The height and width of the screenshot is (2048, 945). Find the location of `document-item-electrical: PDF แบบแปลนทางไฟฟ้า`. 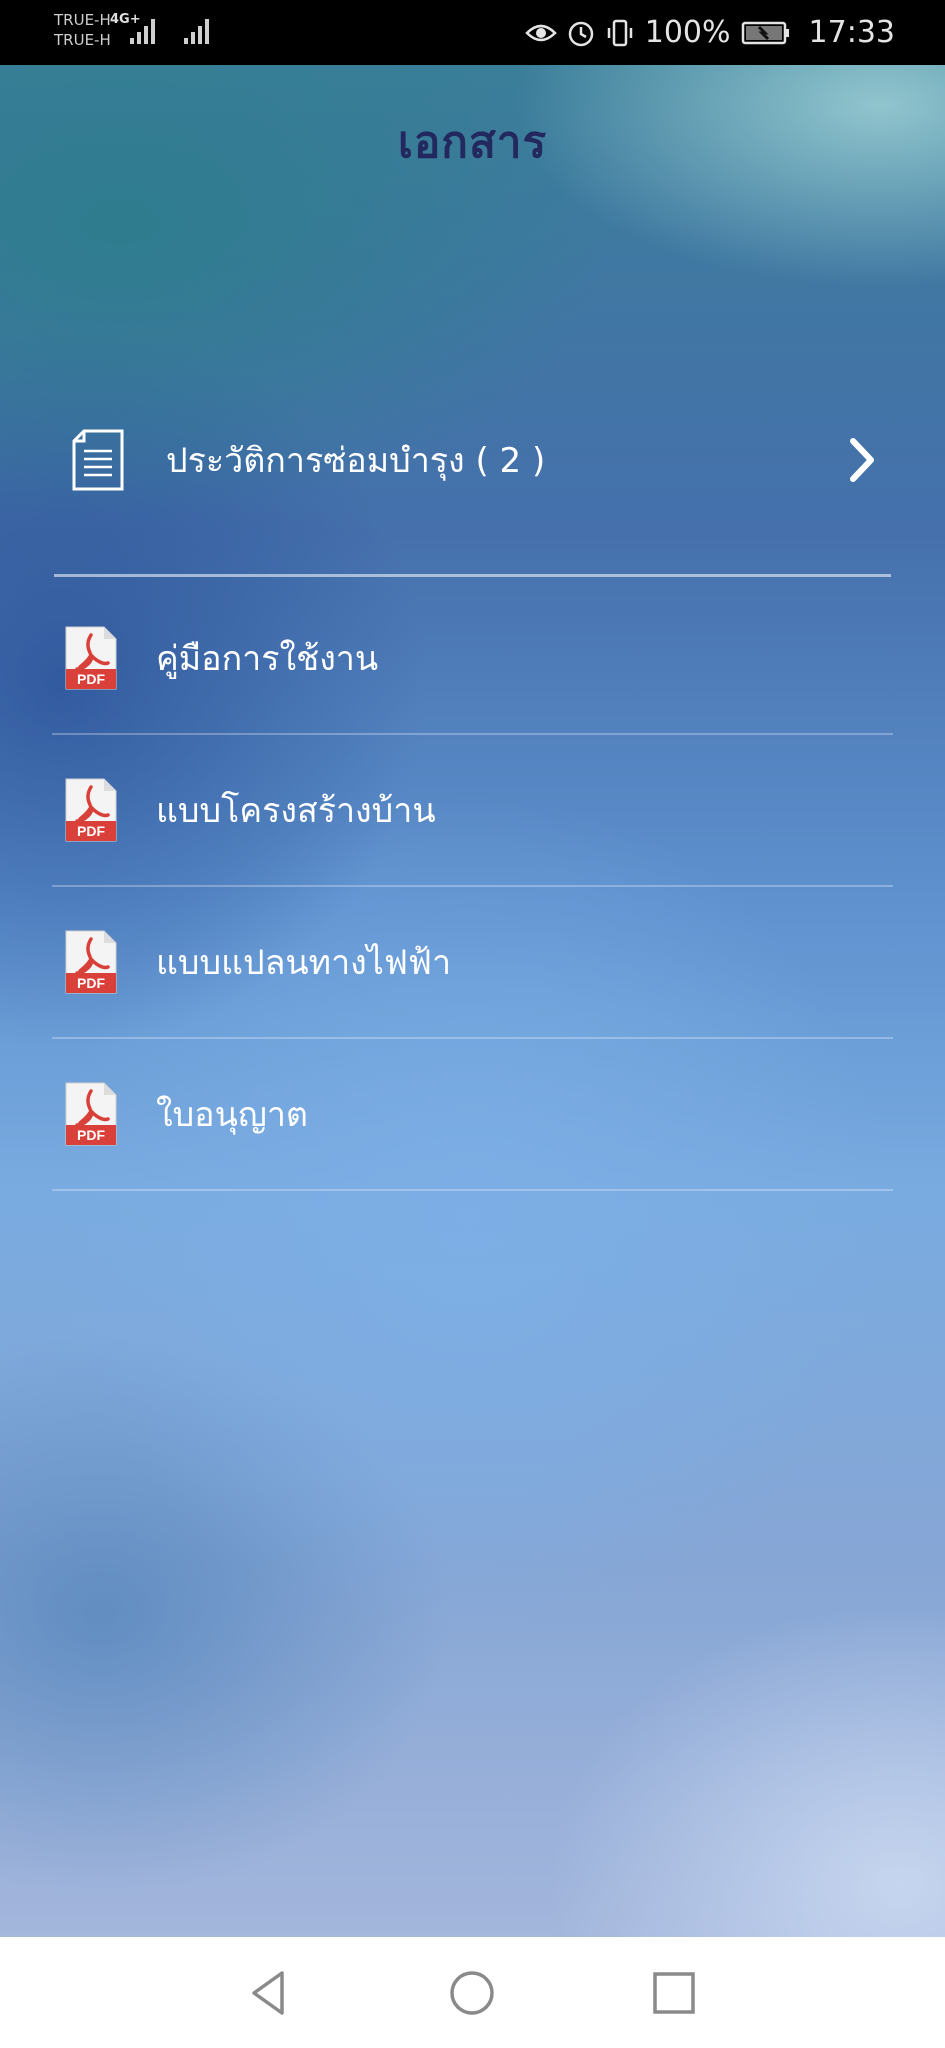

document-item-electrical: PDF แบบแปลนทางไฟฟ้า is located at coordinates (472, 963).